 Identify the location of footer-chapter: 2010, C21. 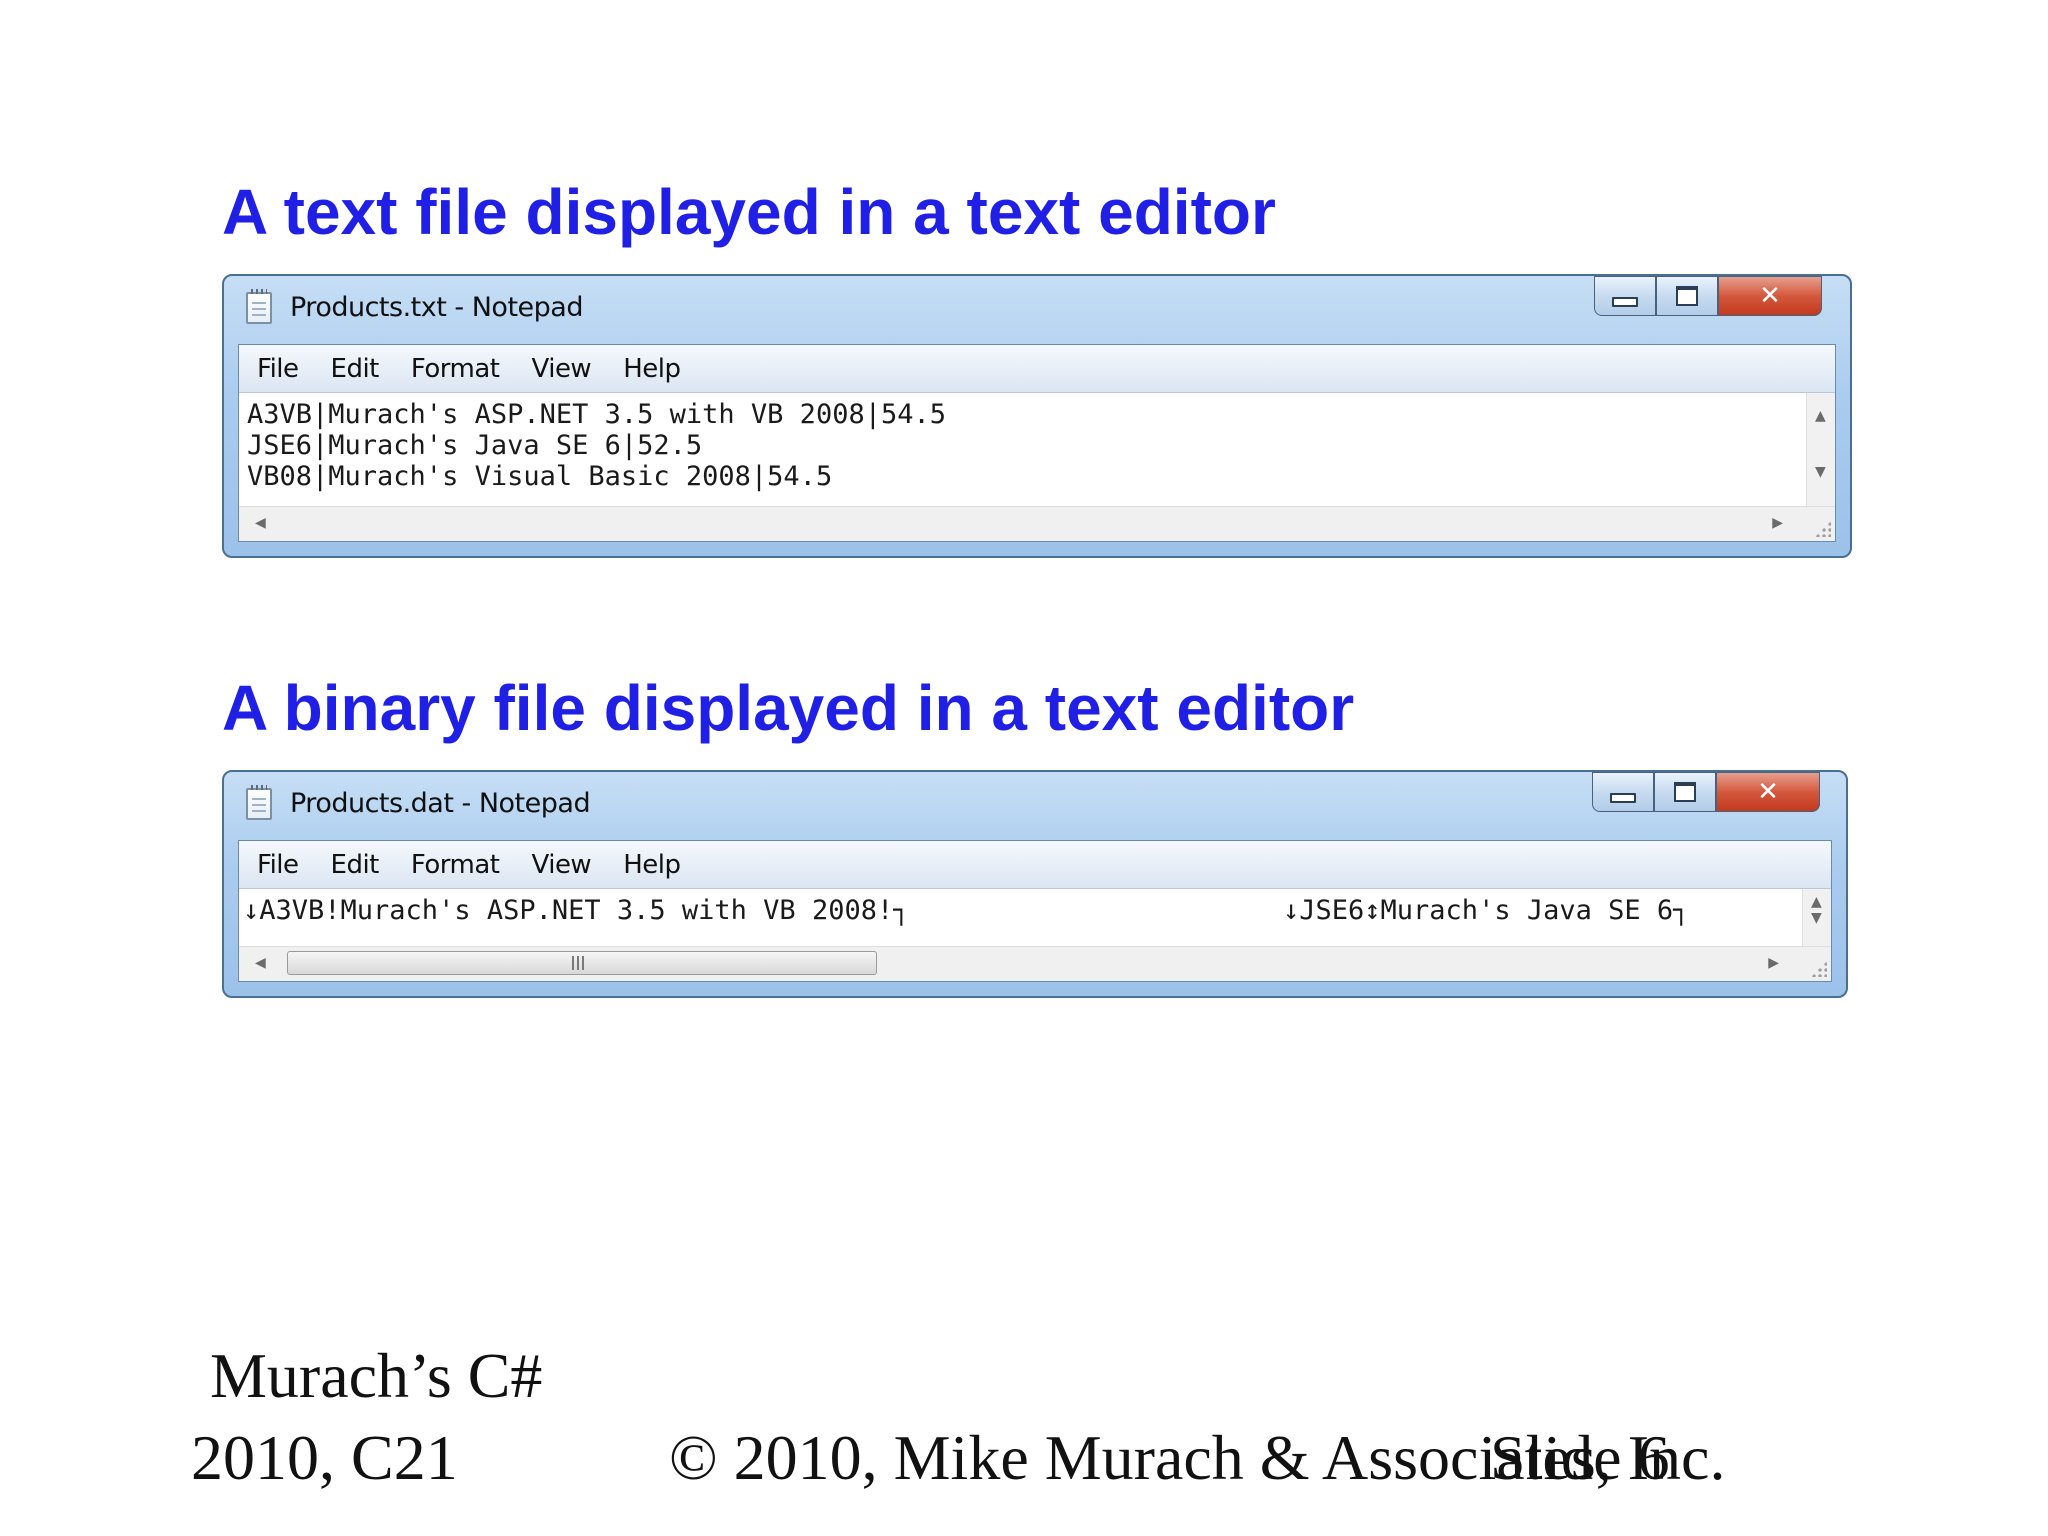
(324, 1457).